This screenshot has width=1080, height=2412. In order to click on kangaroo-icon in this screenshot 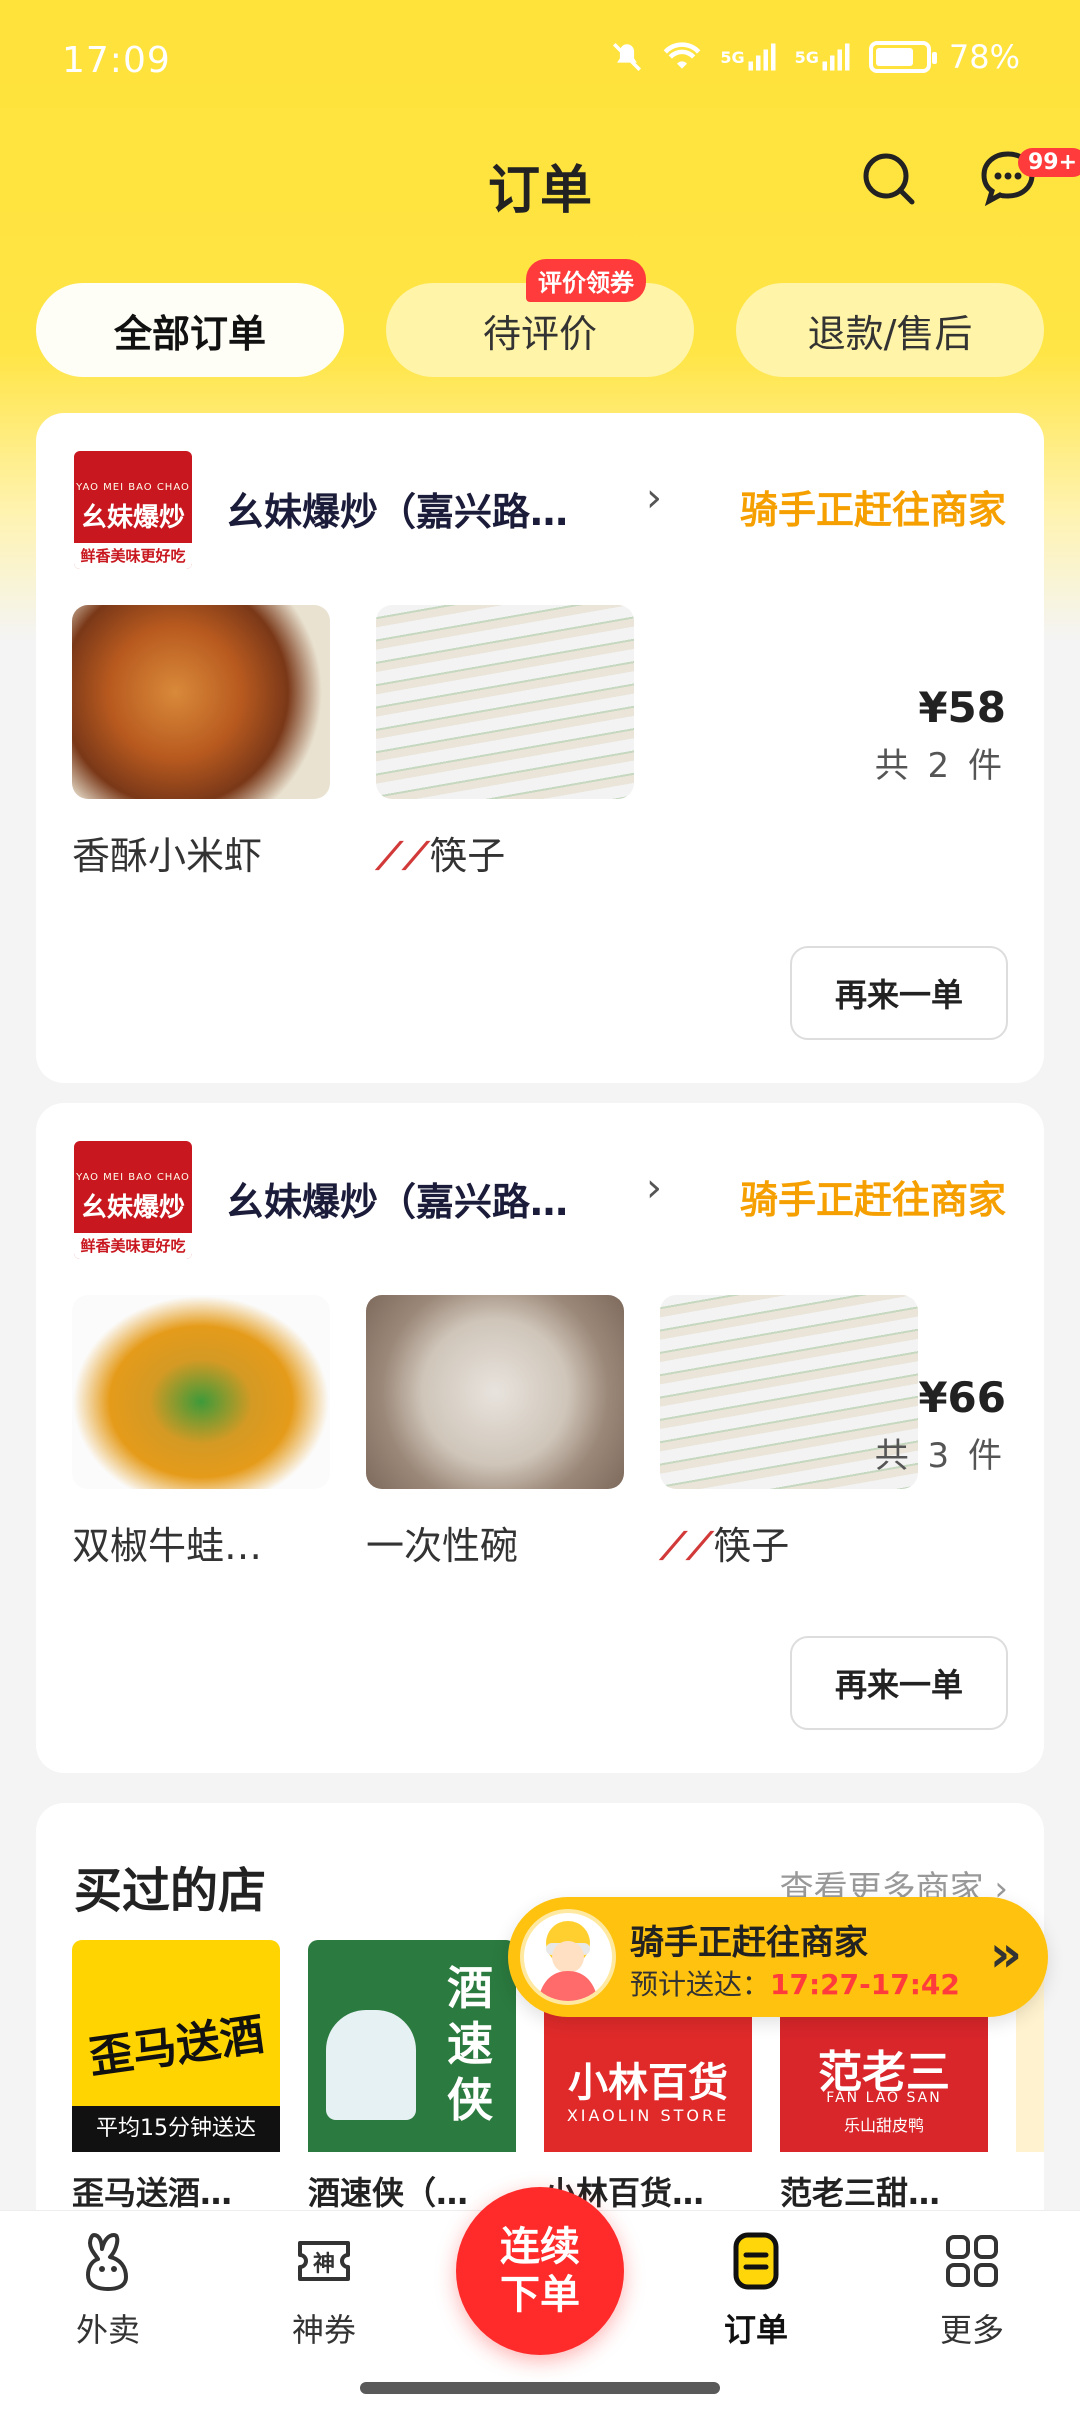, I will do `click(107, 2262)`.